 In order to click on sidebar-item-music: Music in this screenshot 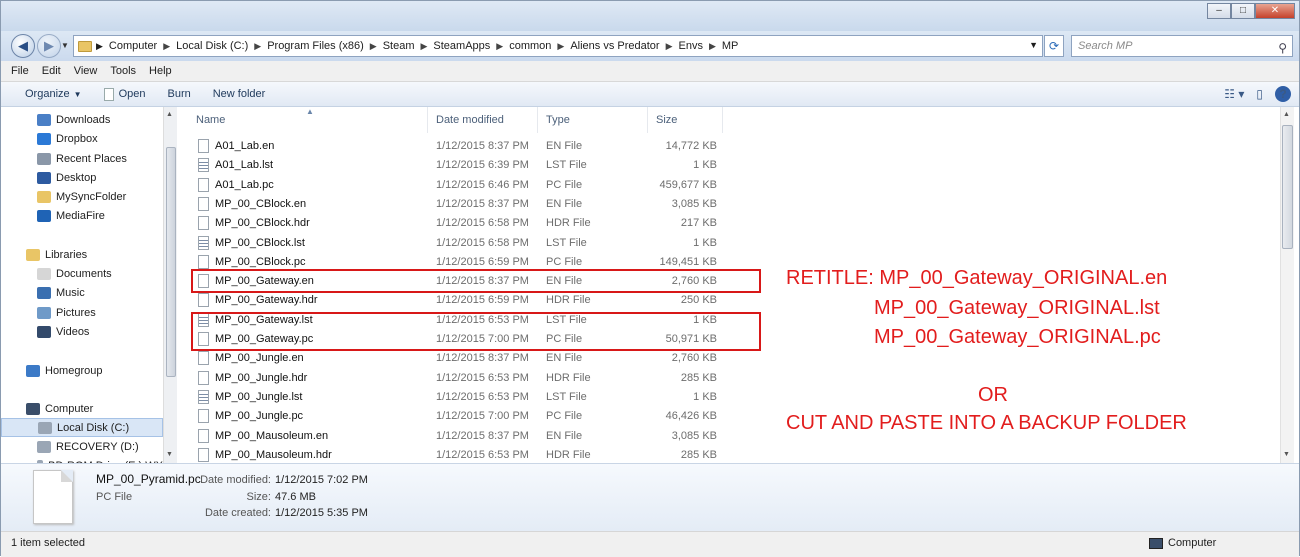, I will do `click(82, 292)`.